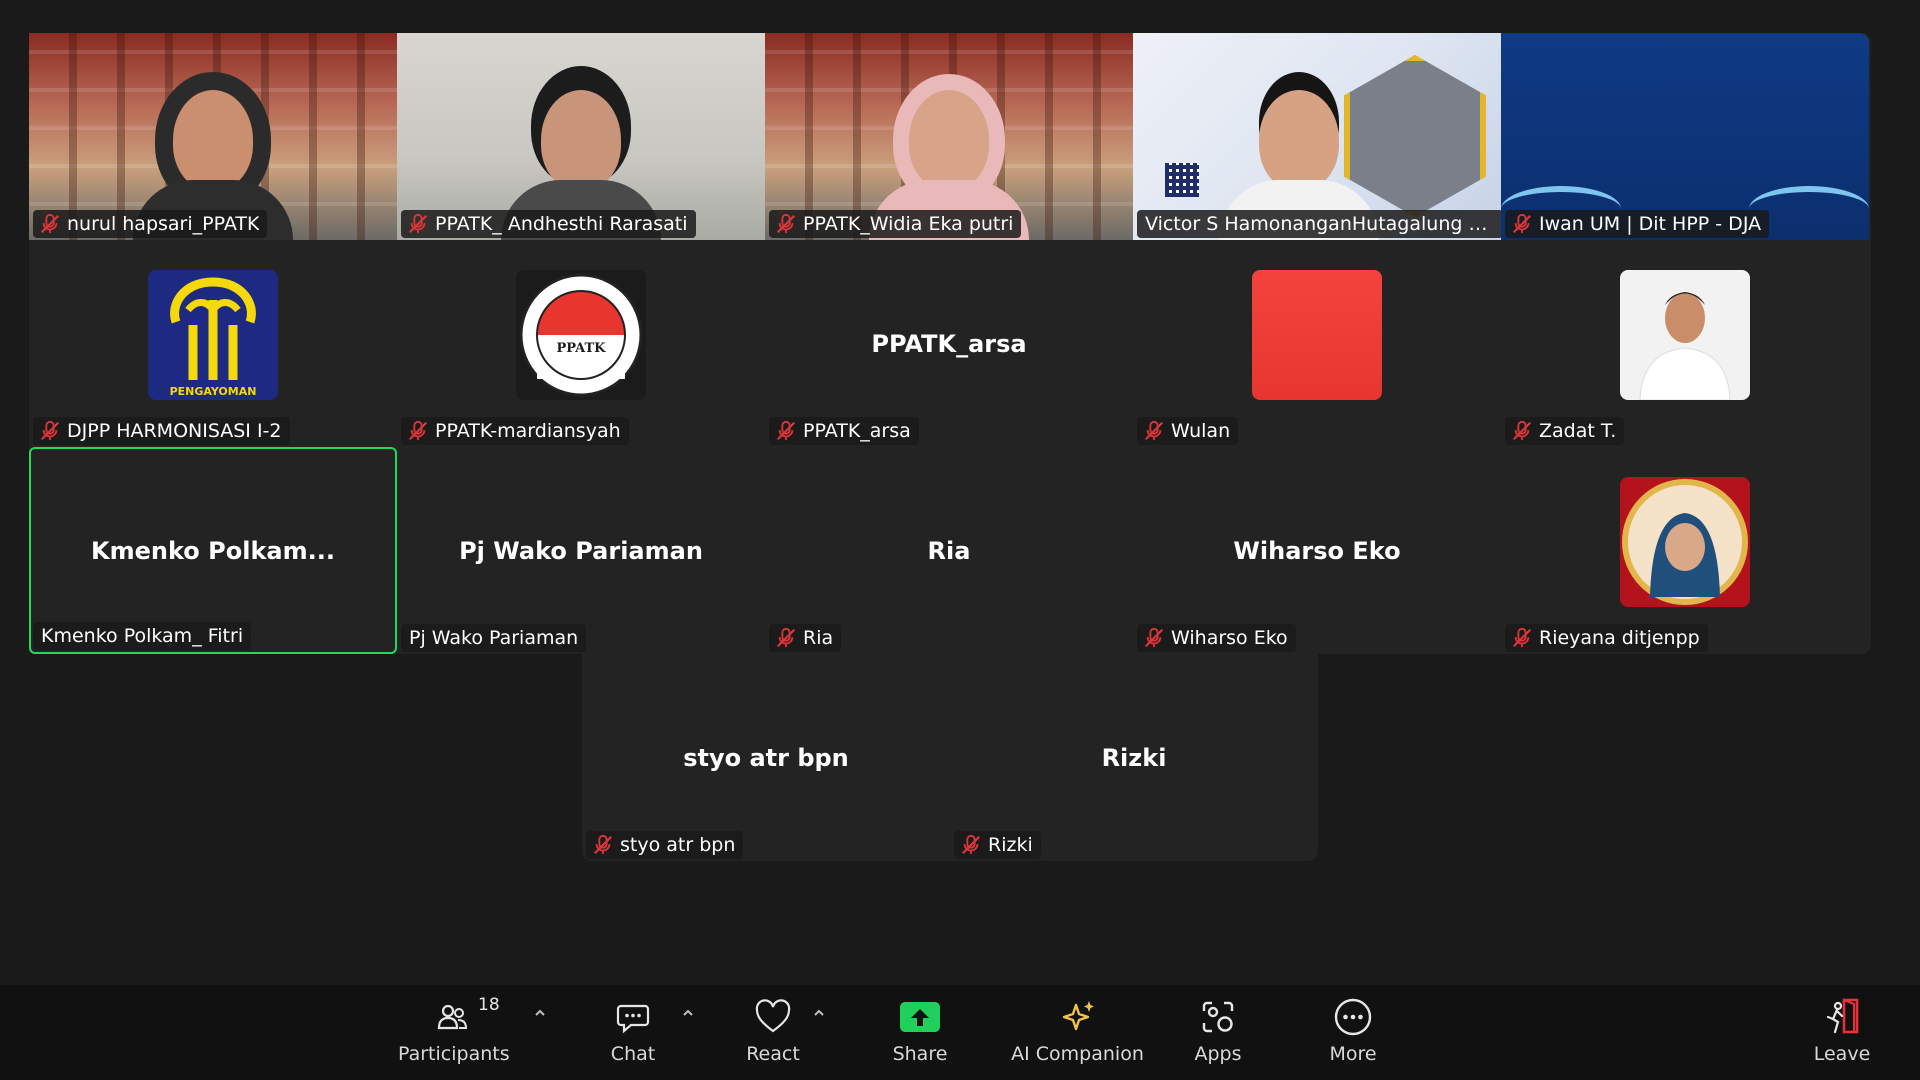  What do you see at coordinates (1353, 1054) in the screenshot?
I see `more-label: More` at bounding box center [1353, 1054].